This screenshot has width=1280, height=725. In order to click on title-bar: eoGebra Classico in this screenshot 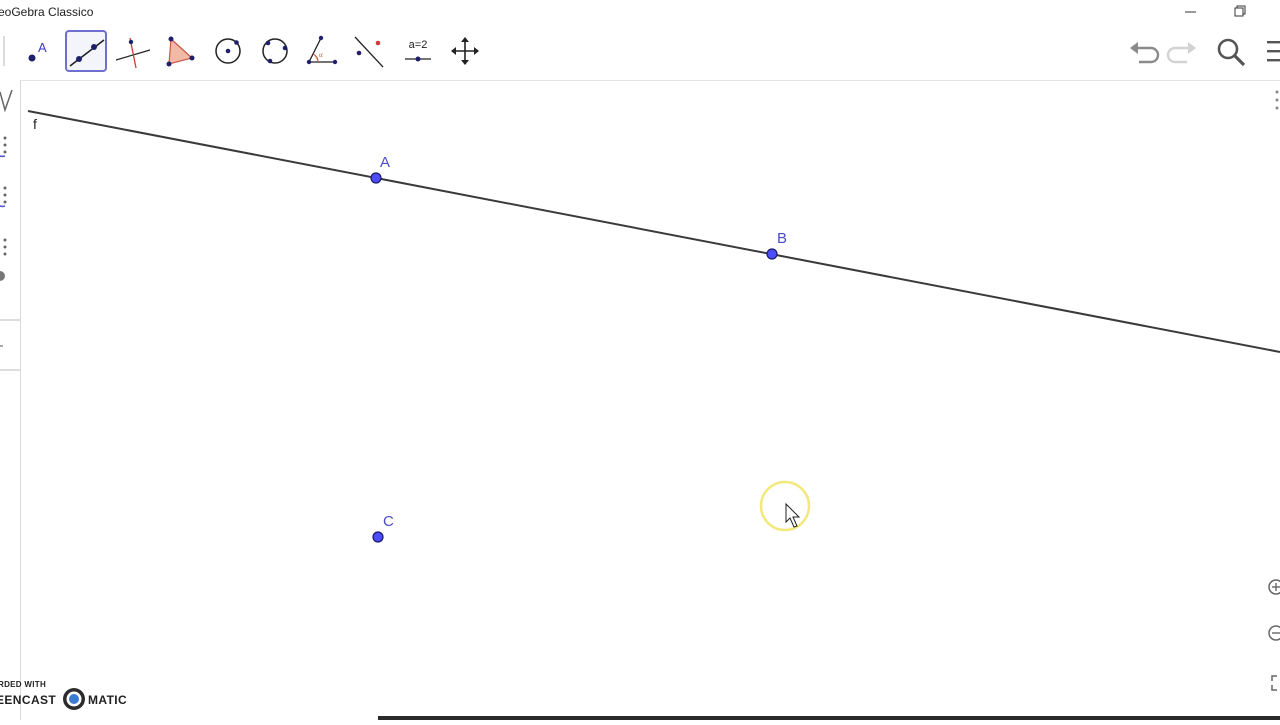, I will do `click(640, 12)`.